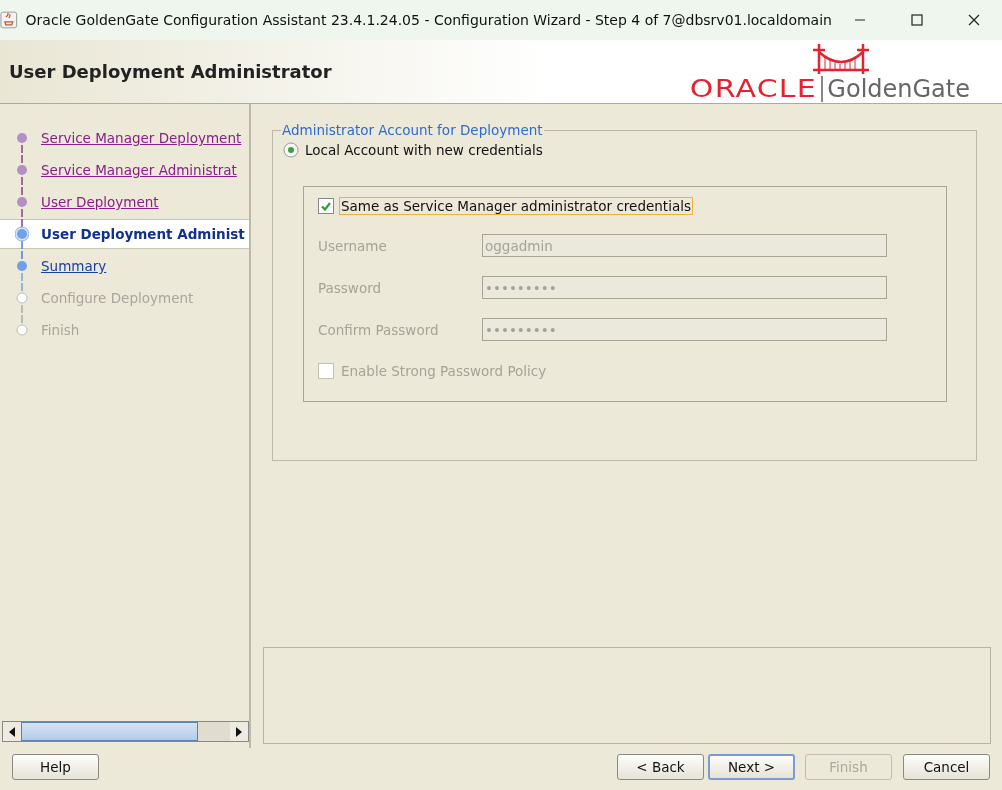  I want to click on wizard-button: < Back, so click(660, 767).